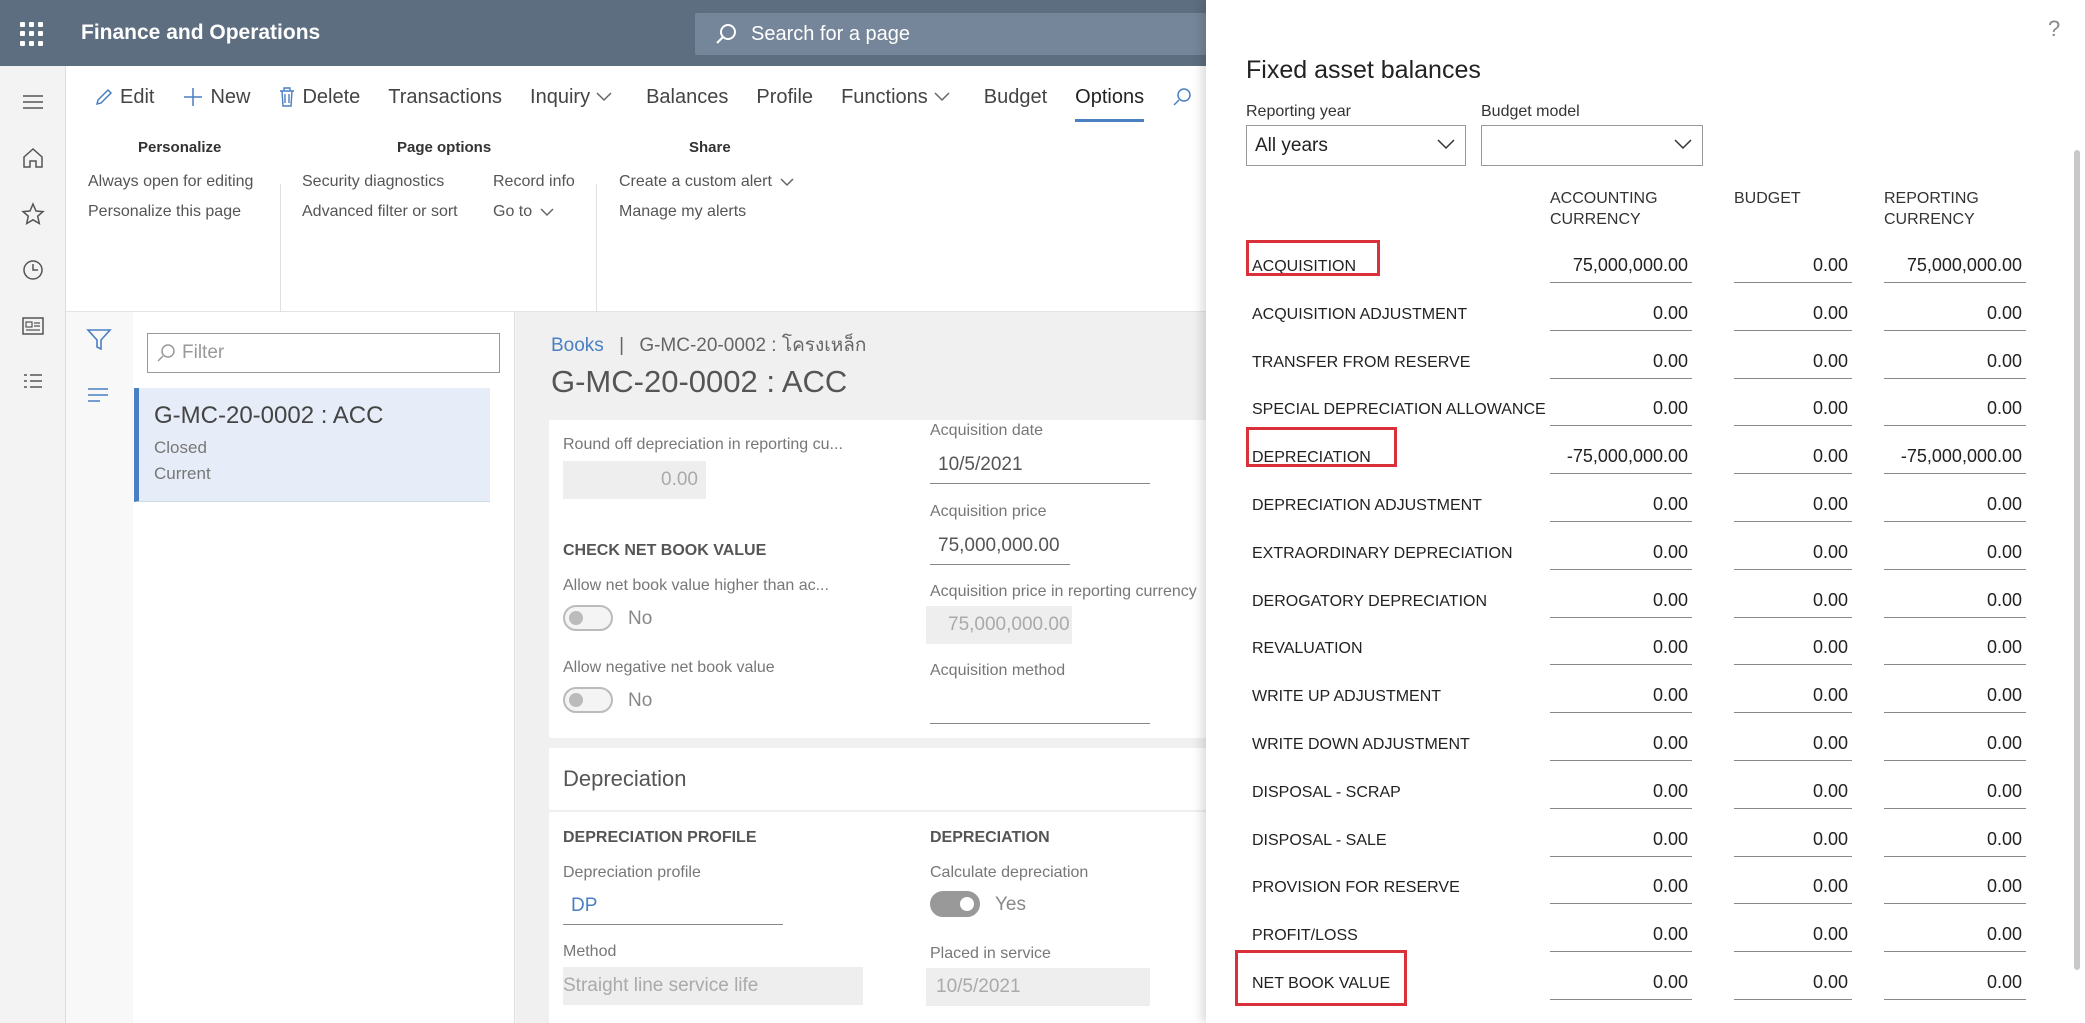  Describe the element at coordinates (687, 97) in the screenshot. I see `balances-tab: Balances` at that location.